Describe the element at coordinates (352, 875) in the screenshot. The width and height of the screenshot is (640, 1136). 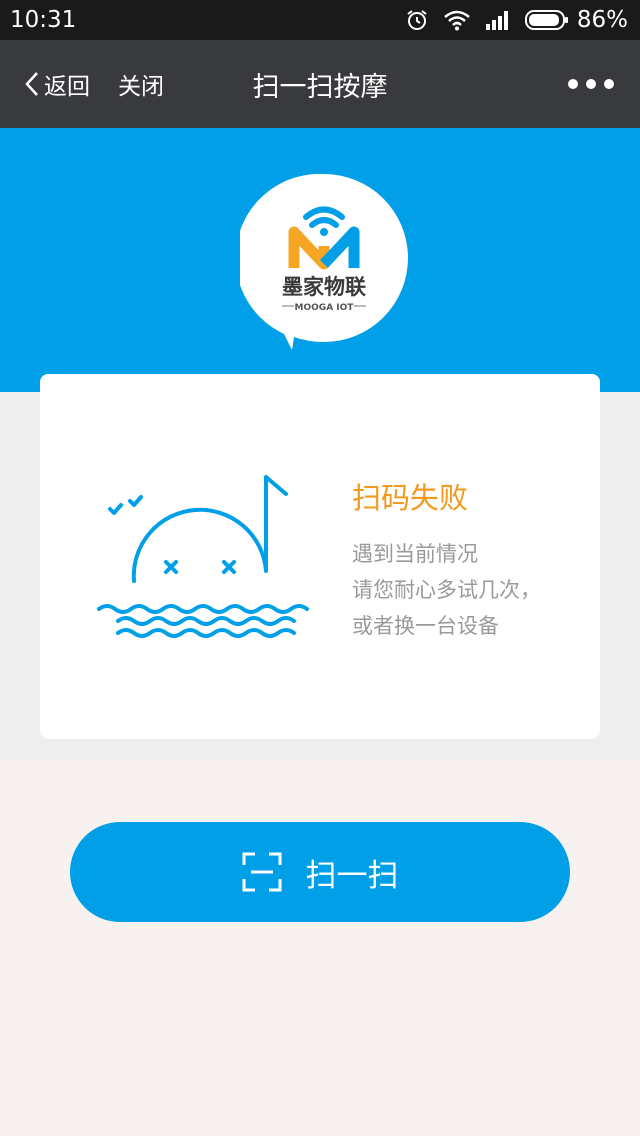
I see `scan-button-label: 扫一扫` at that location.